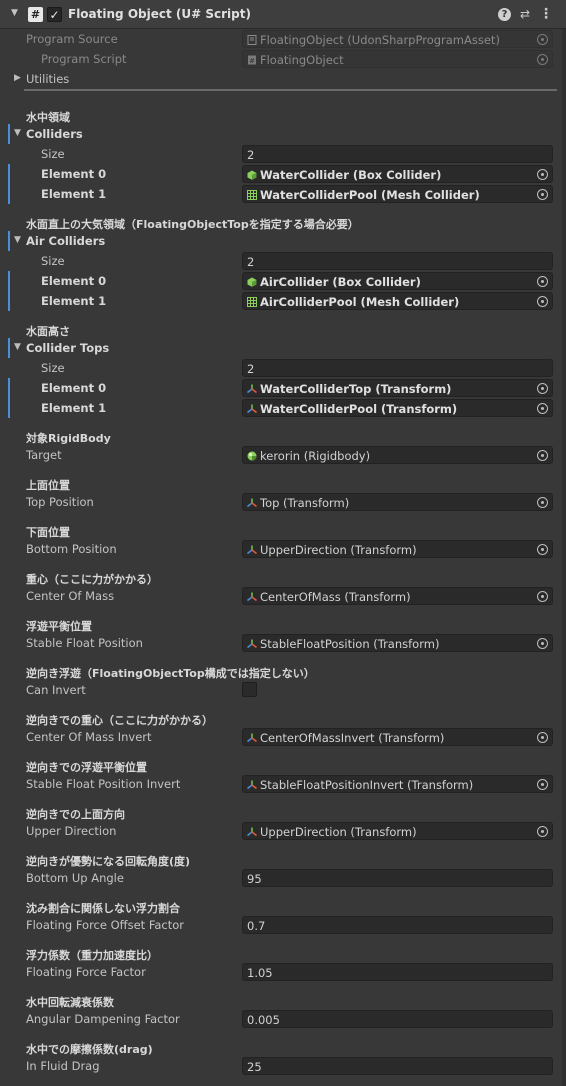 This screenshot has height=1086, width=566. Describe the element at coordinates (546, 14) in the screenshot. I see `more-options-icon: ⋮` at that location.